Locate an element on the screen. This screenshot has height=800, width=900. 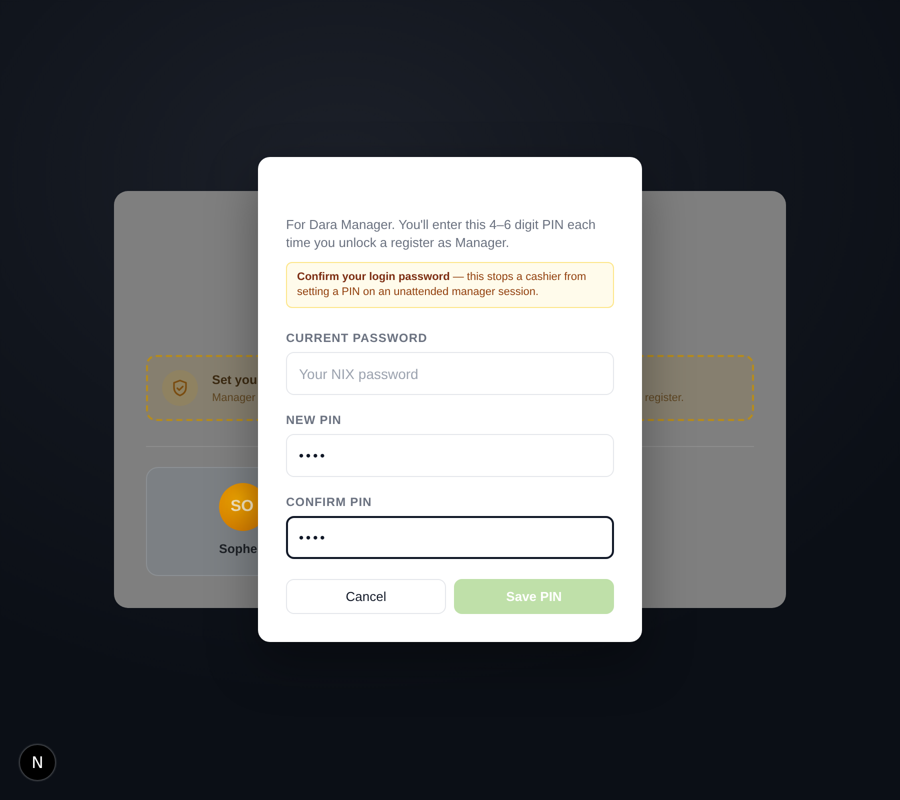
banner-text: register. is located at coordinates (664, 398).